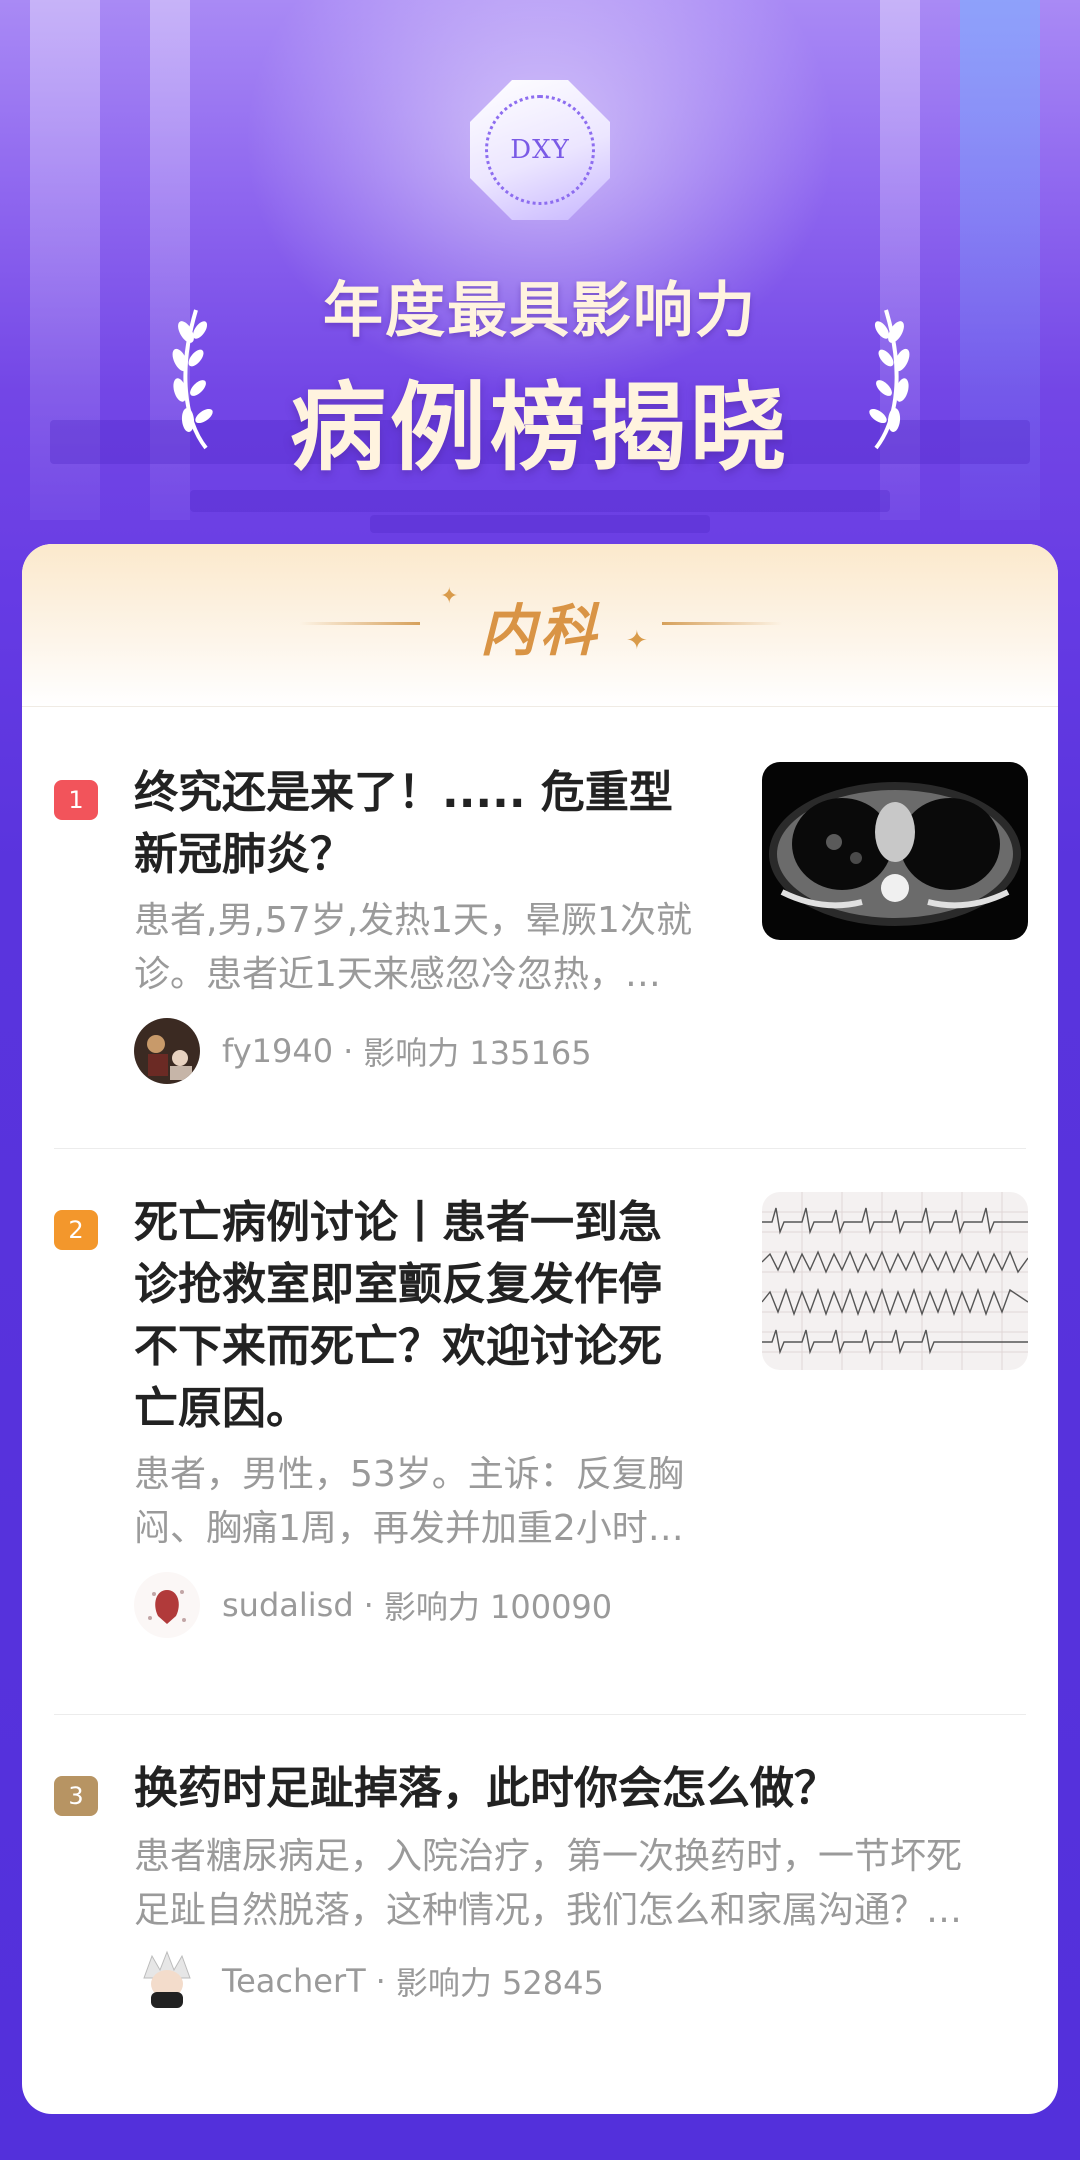 The height and width of the screenshot is (2160, 1080). I want to click on hero-title: 病例榜揭晓, so click(540, 428).